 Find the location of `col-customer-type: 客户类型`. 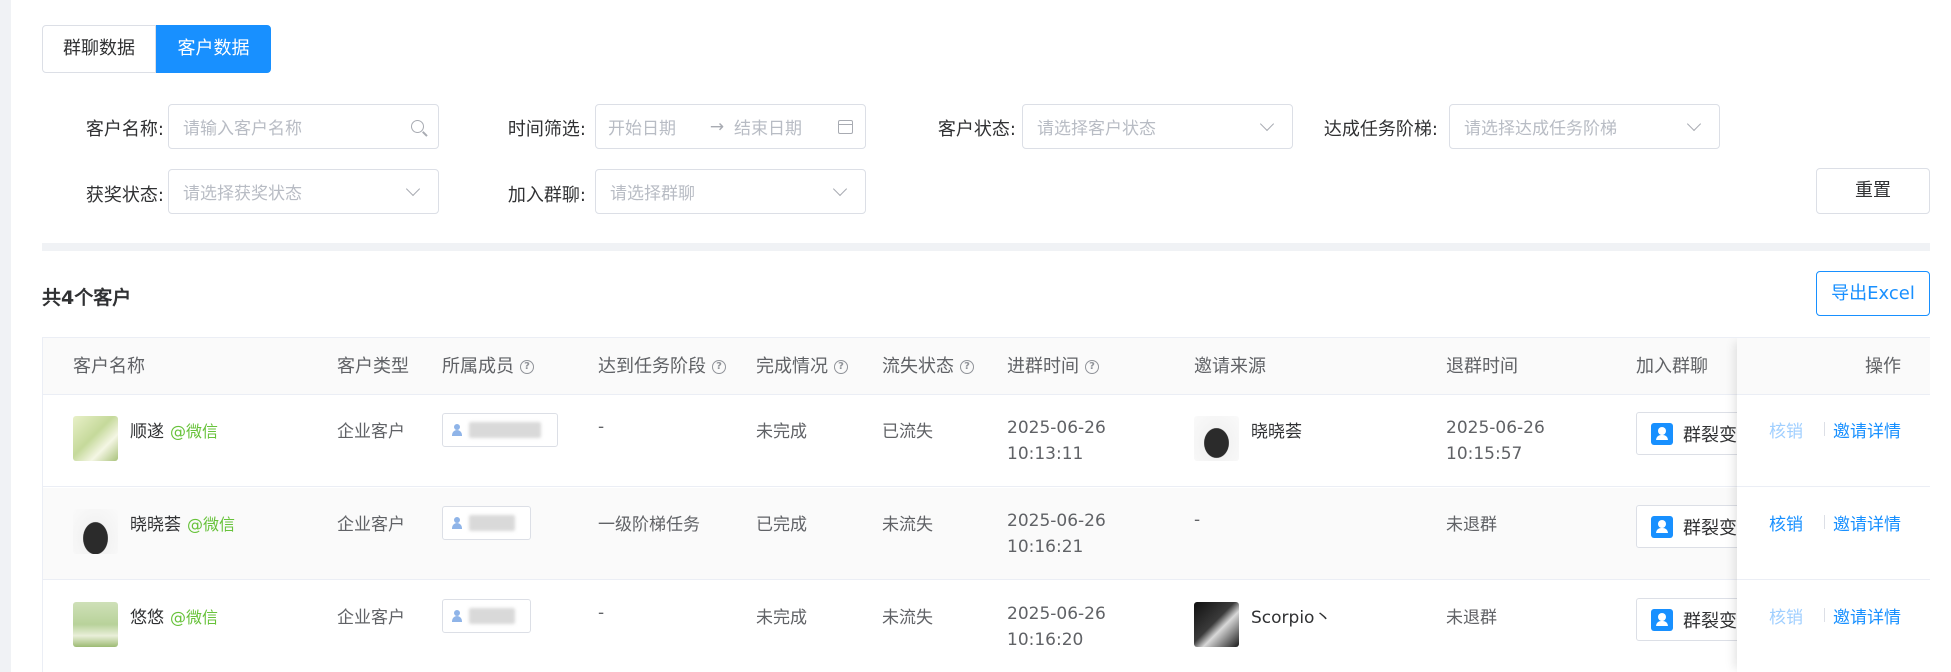

col-customer-type: 客户类型 is located at coordinates (373, 366).